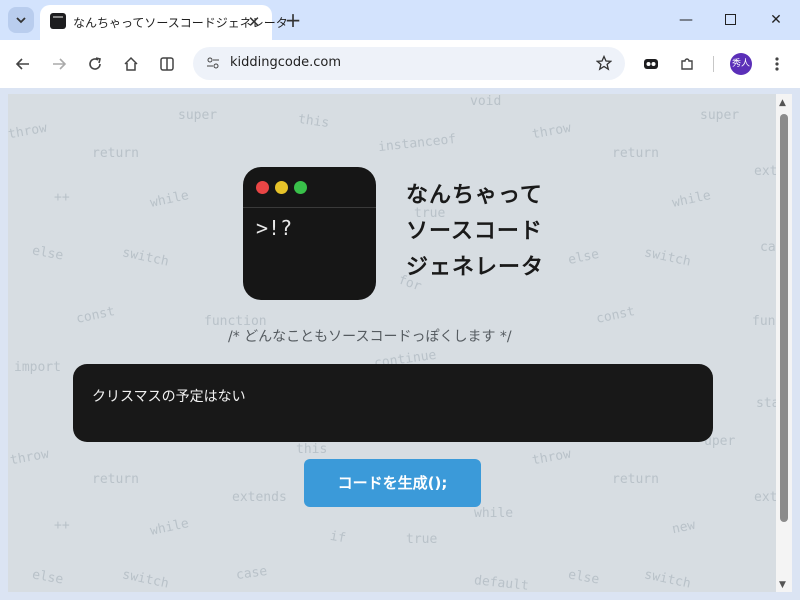 The height and width of the screenshot is (600, 800). What do you see at coordinates (164, 22) in the screenshot?
I see `active-tab: なんちゃってソースコードジェネレータ ✕` at bounding box center [164, 22].